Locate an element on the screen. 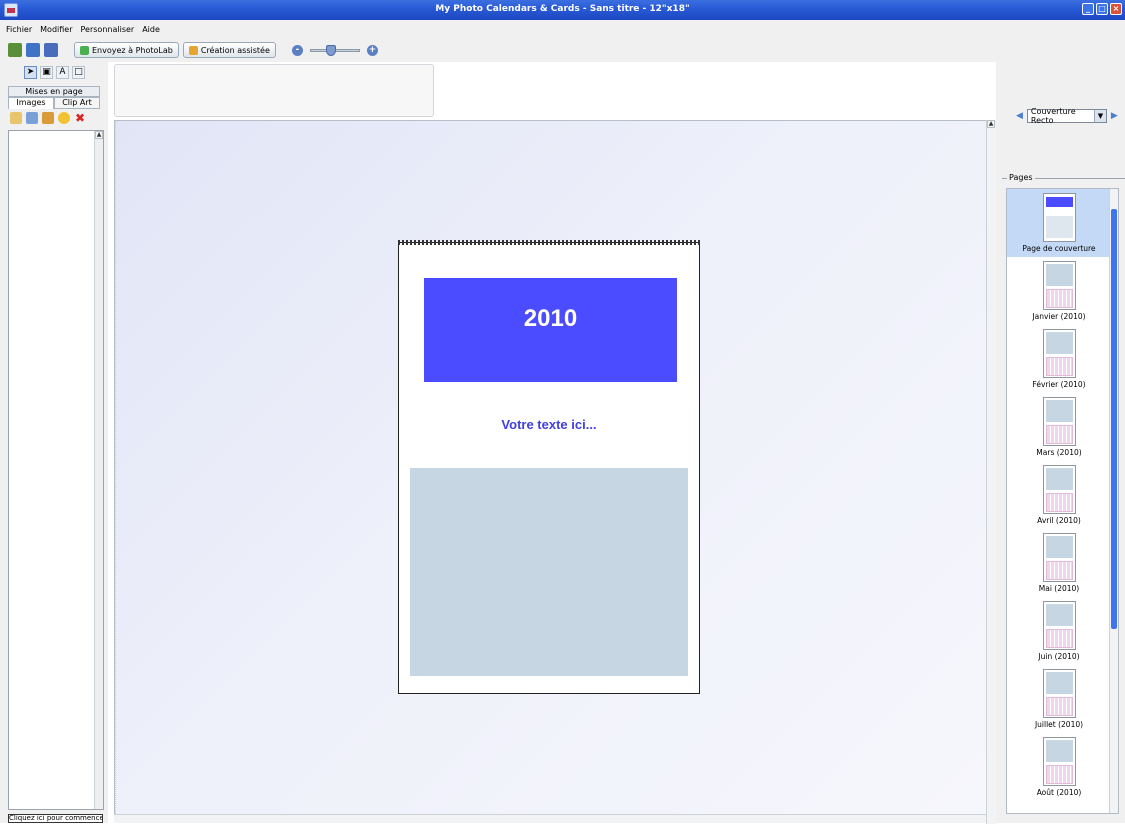 The image size is (1125, 824). import-icon is located at coordinates (48, 118).